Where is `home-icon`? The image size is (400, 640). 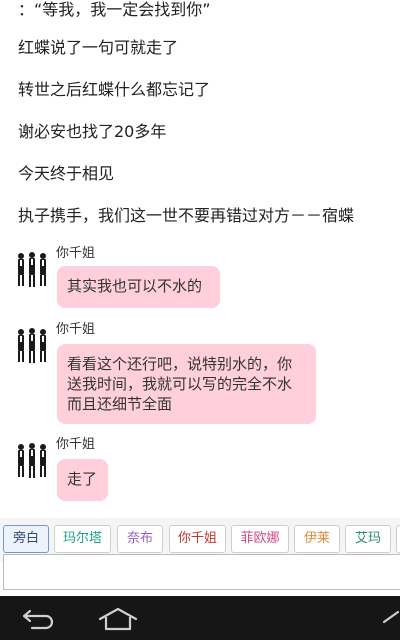 home-icon is located at coordinates (118, 619).